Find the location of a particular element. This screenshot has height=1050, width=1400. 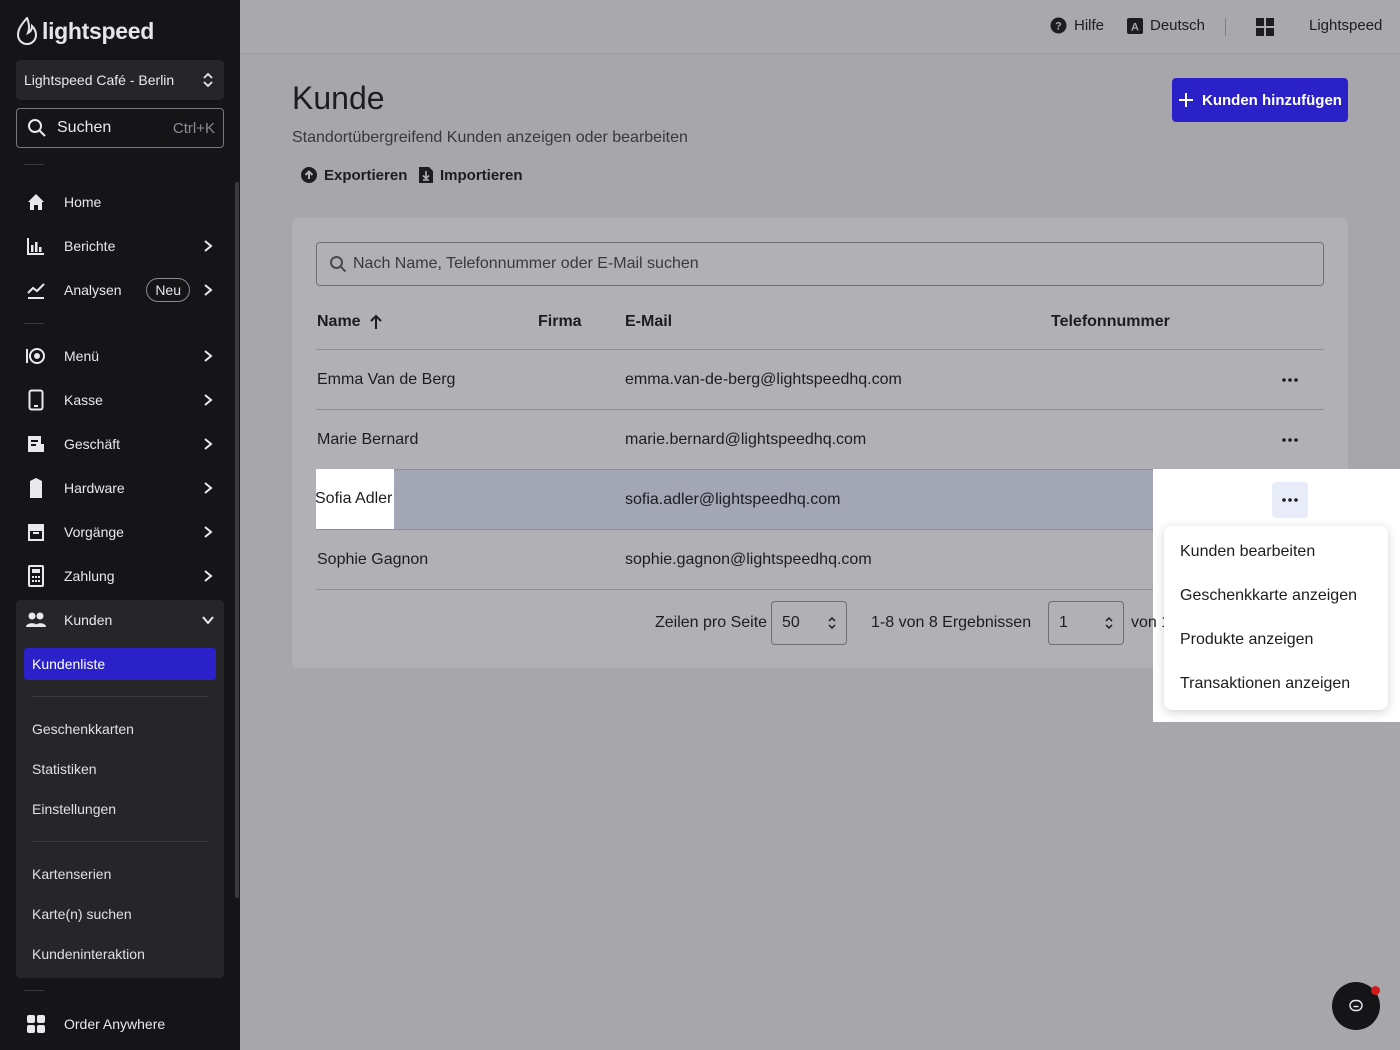

column-header-phone: Telefonnummer is located at coordinates (1110, 322).